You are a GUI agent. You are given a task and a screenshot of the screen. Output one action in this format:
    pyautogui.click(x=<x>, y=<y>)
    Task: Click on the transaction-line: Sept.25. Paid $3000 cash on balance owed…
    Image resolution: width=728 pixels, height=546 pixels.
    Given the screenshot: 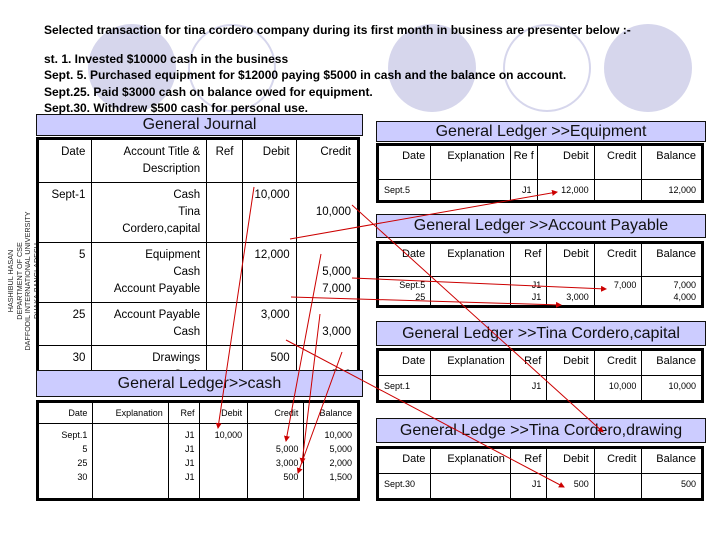 What is the action you would take?
    pyautogui.click(x=208, y=91)
    